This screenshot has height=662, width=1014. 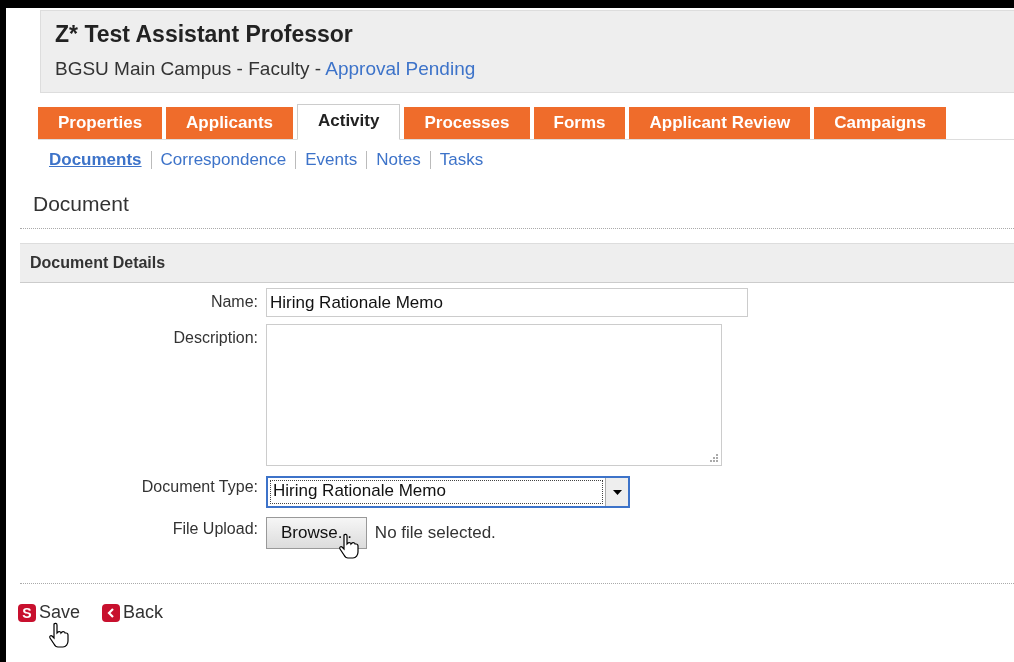 I want to click on page-title: Document, so click(x=81, y=204).